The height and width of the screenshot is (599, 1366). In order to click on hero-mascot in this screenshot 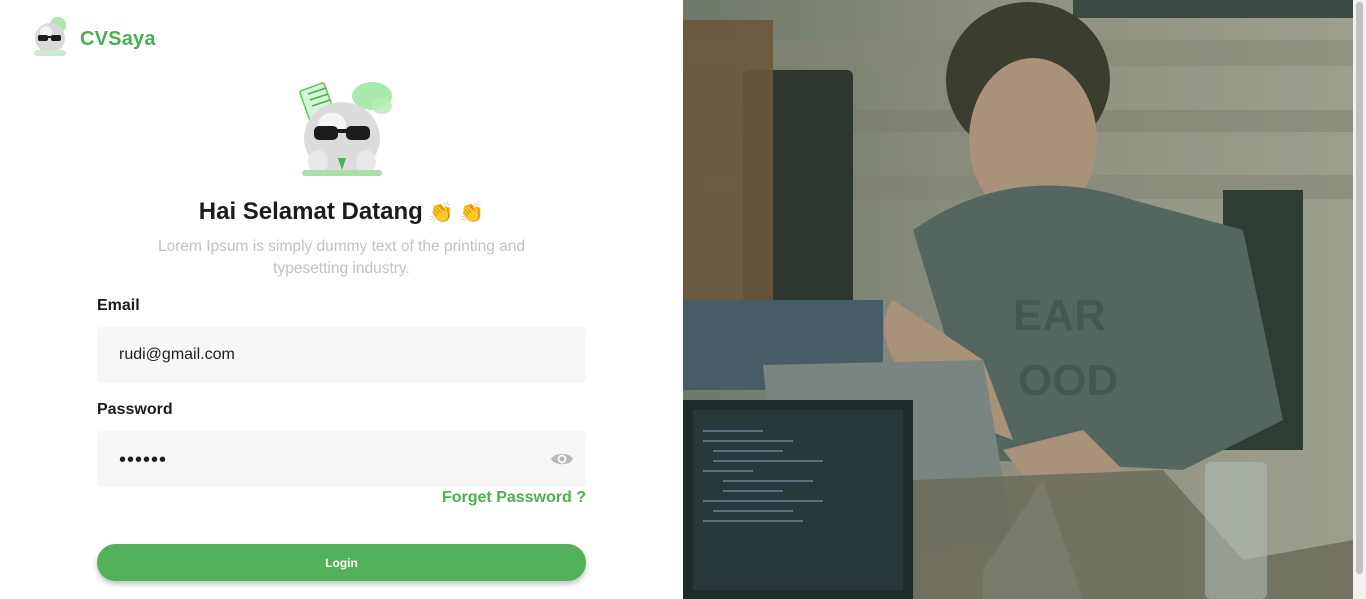, I will do `click(342, 128)`.